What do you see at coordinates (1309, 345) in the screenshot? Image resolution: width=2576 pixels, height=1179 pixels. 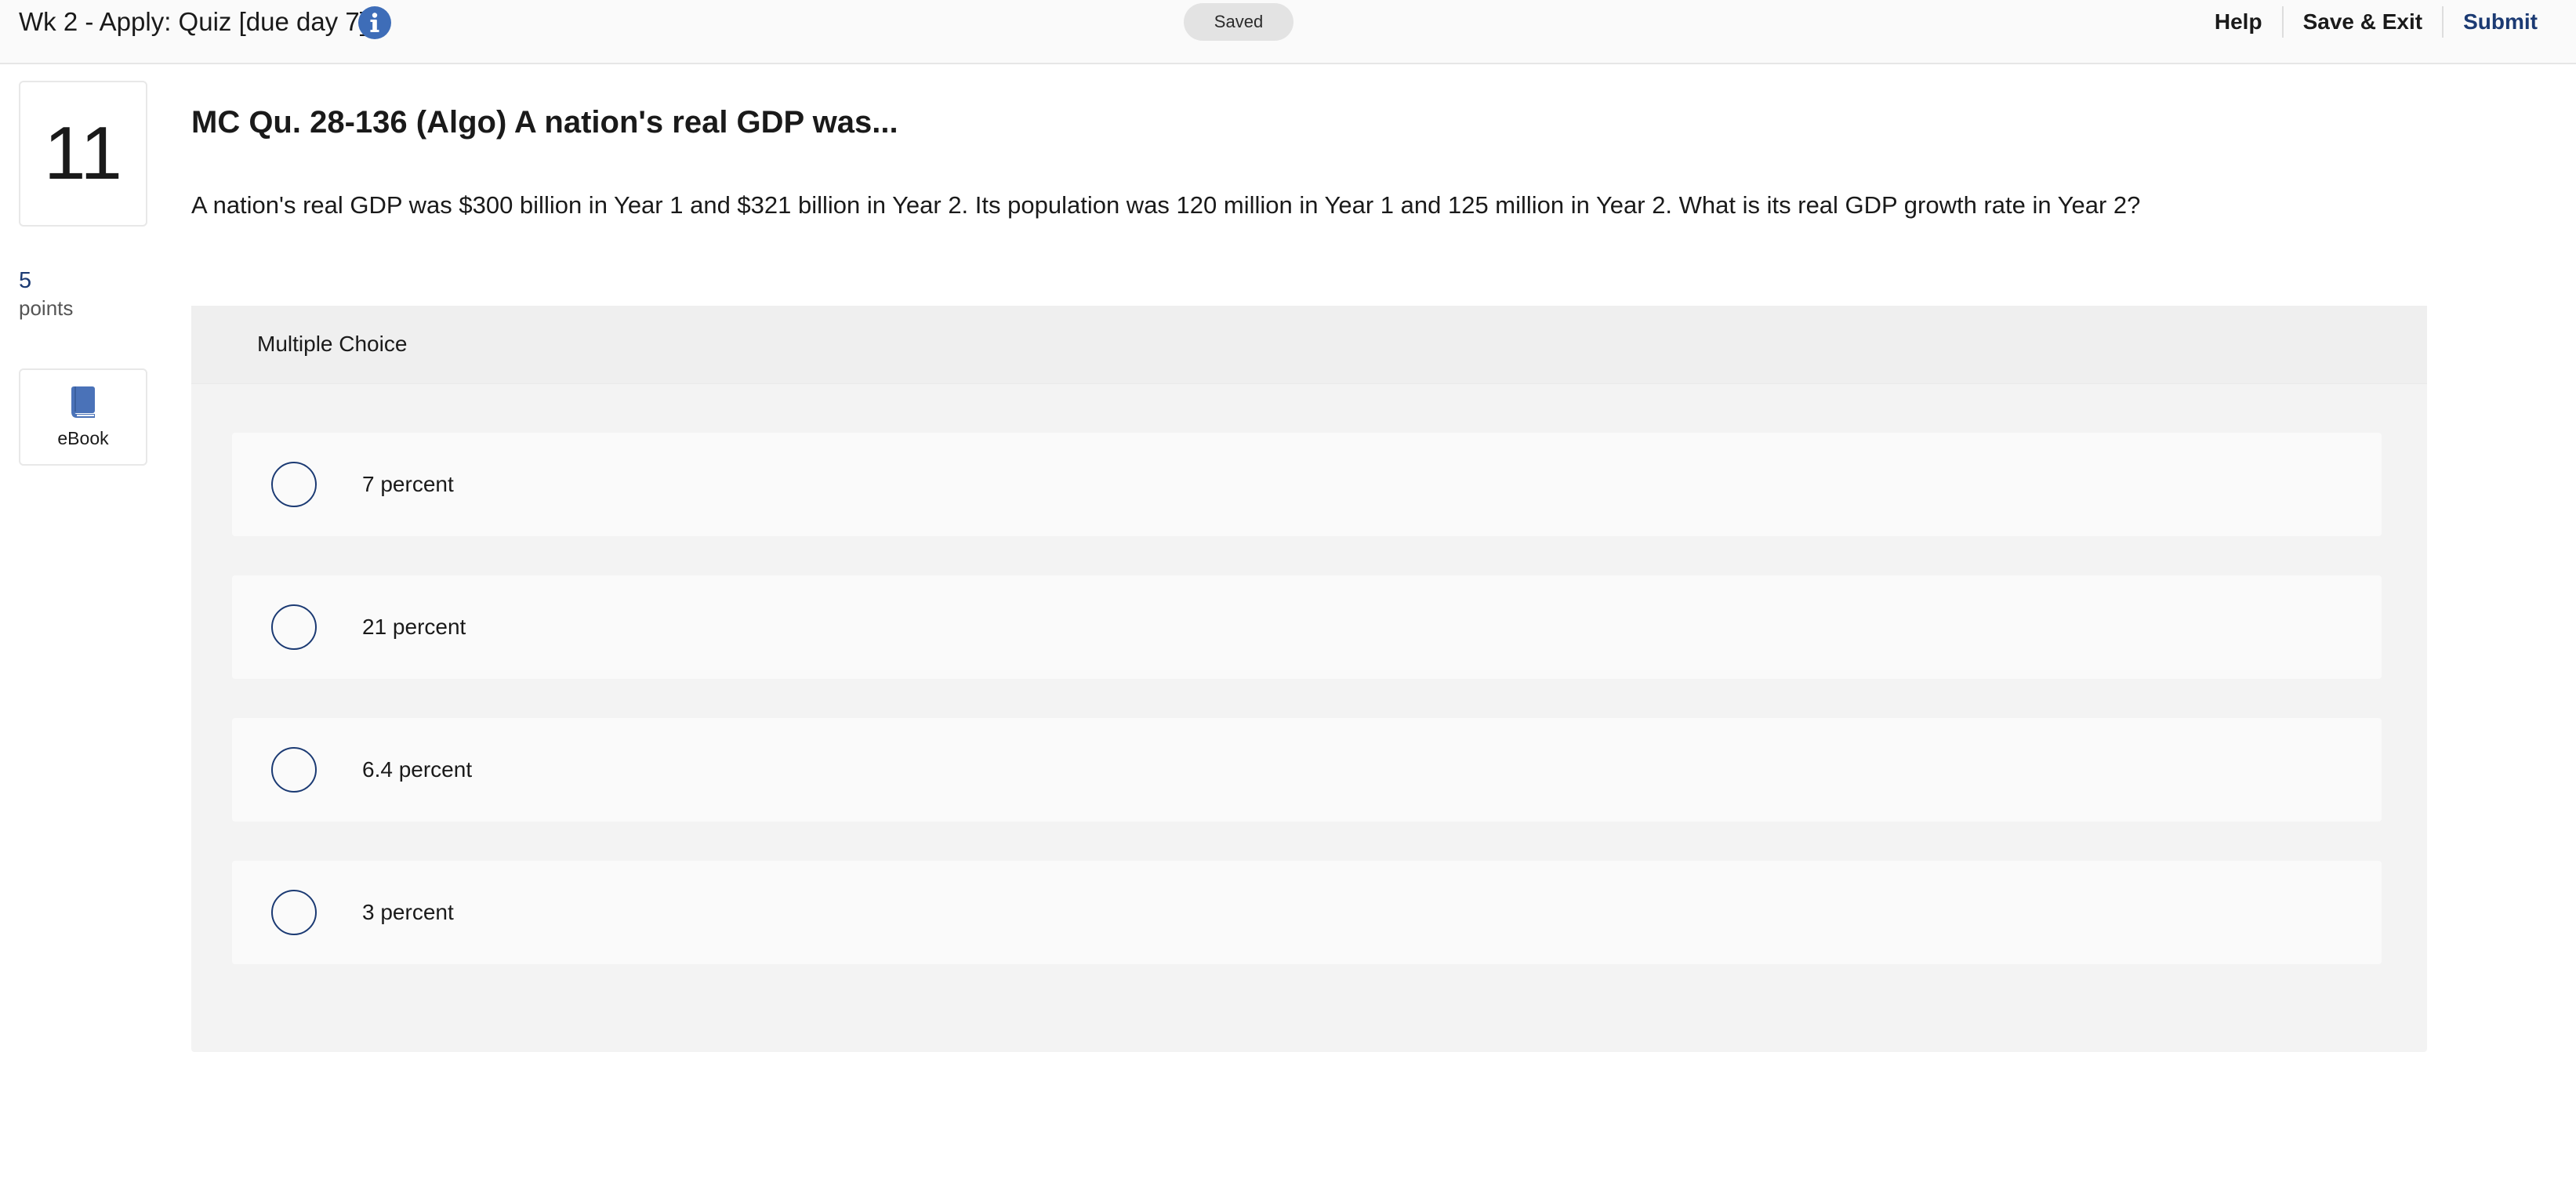 I see `question-type-header: Multiple Choice` at bounding box center [1309, 345].